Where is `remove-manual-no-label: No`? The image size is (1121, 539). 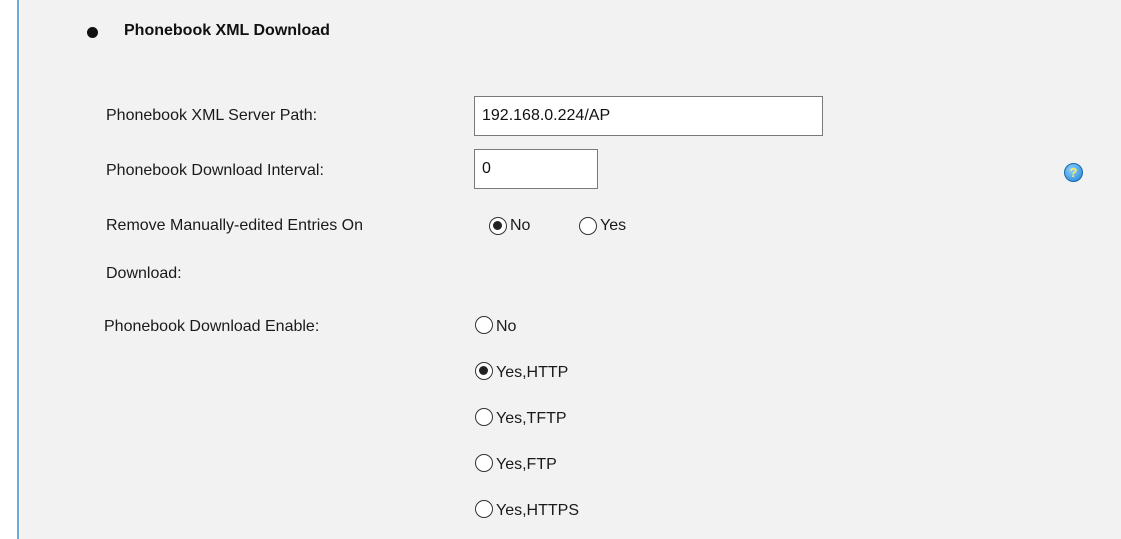 remove-manual-no-label: No is located at coordinates (520, 225).